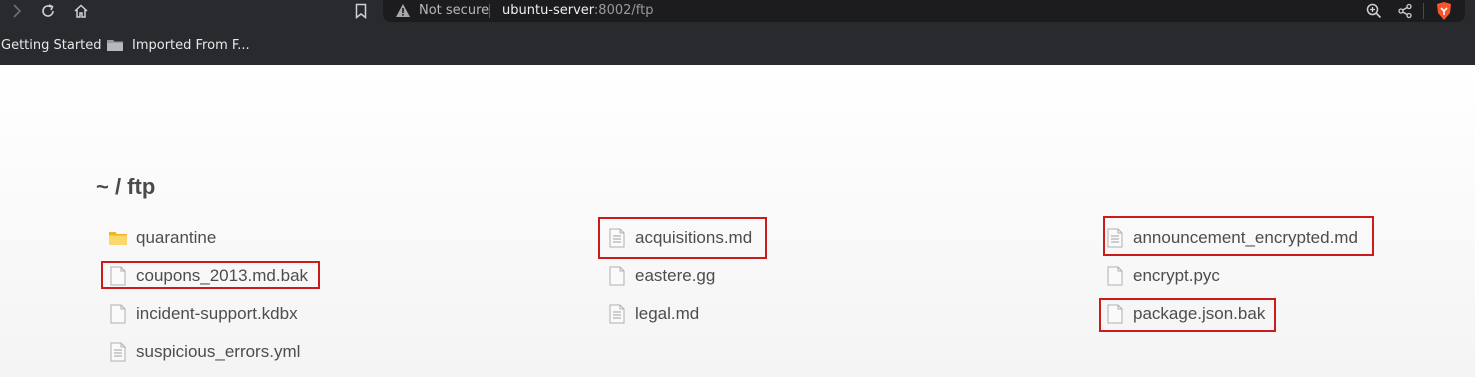 This screenshot has width=1475, height=377. What do you see at coordinates (623, 10) in the screenshot?
I see `url-path: :8002/ftp` at bounding box center [623, 10].